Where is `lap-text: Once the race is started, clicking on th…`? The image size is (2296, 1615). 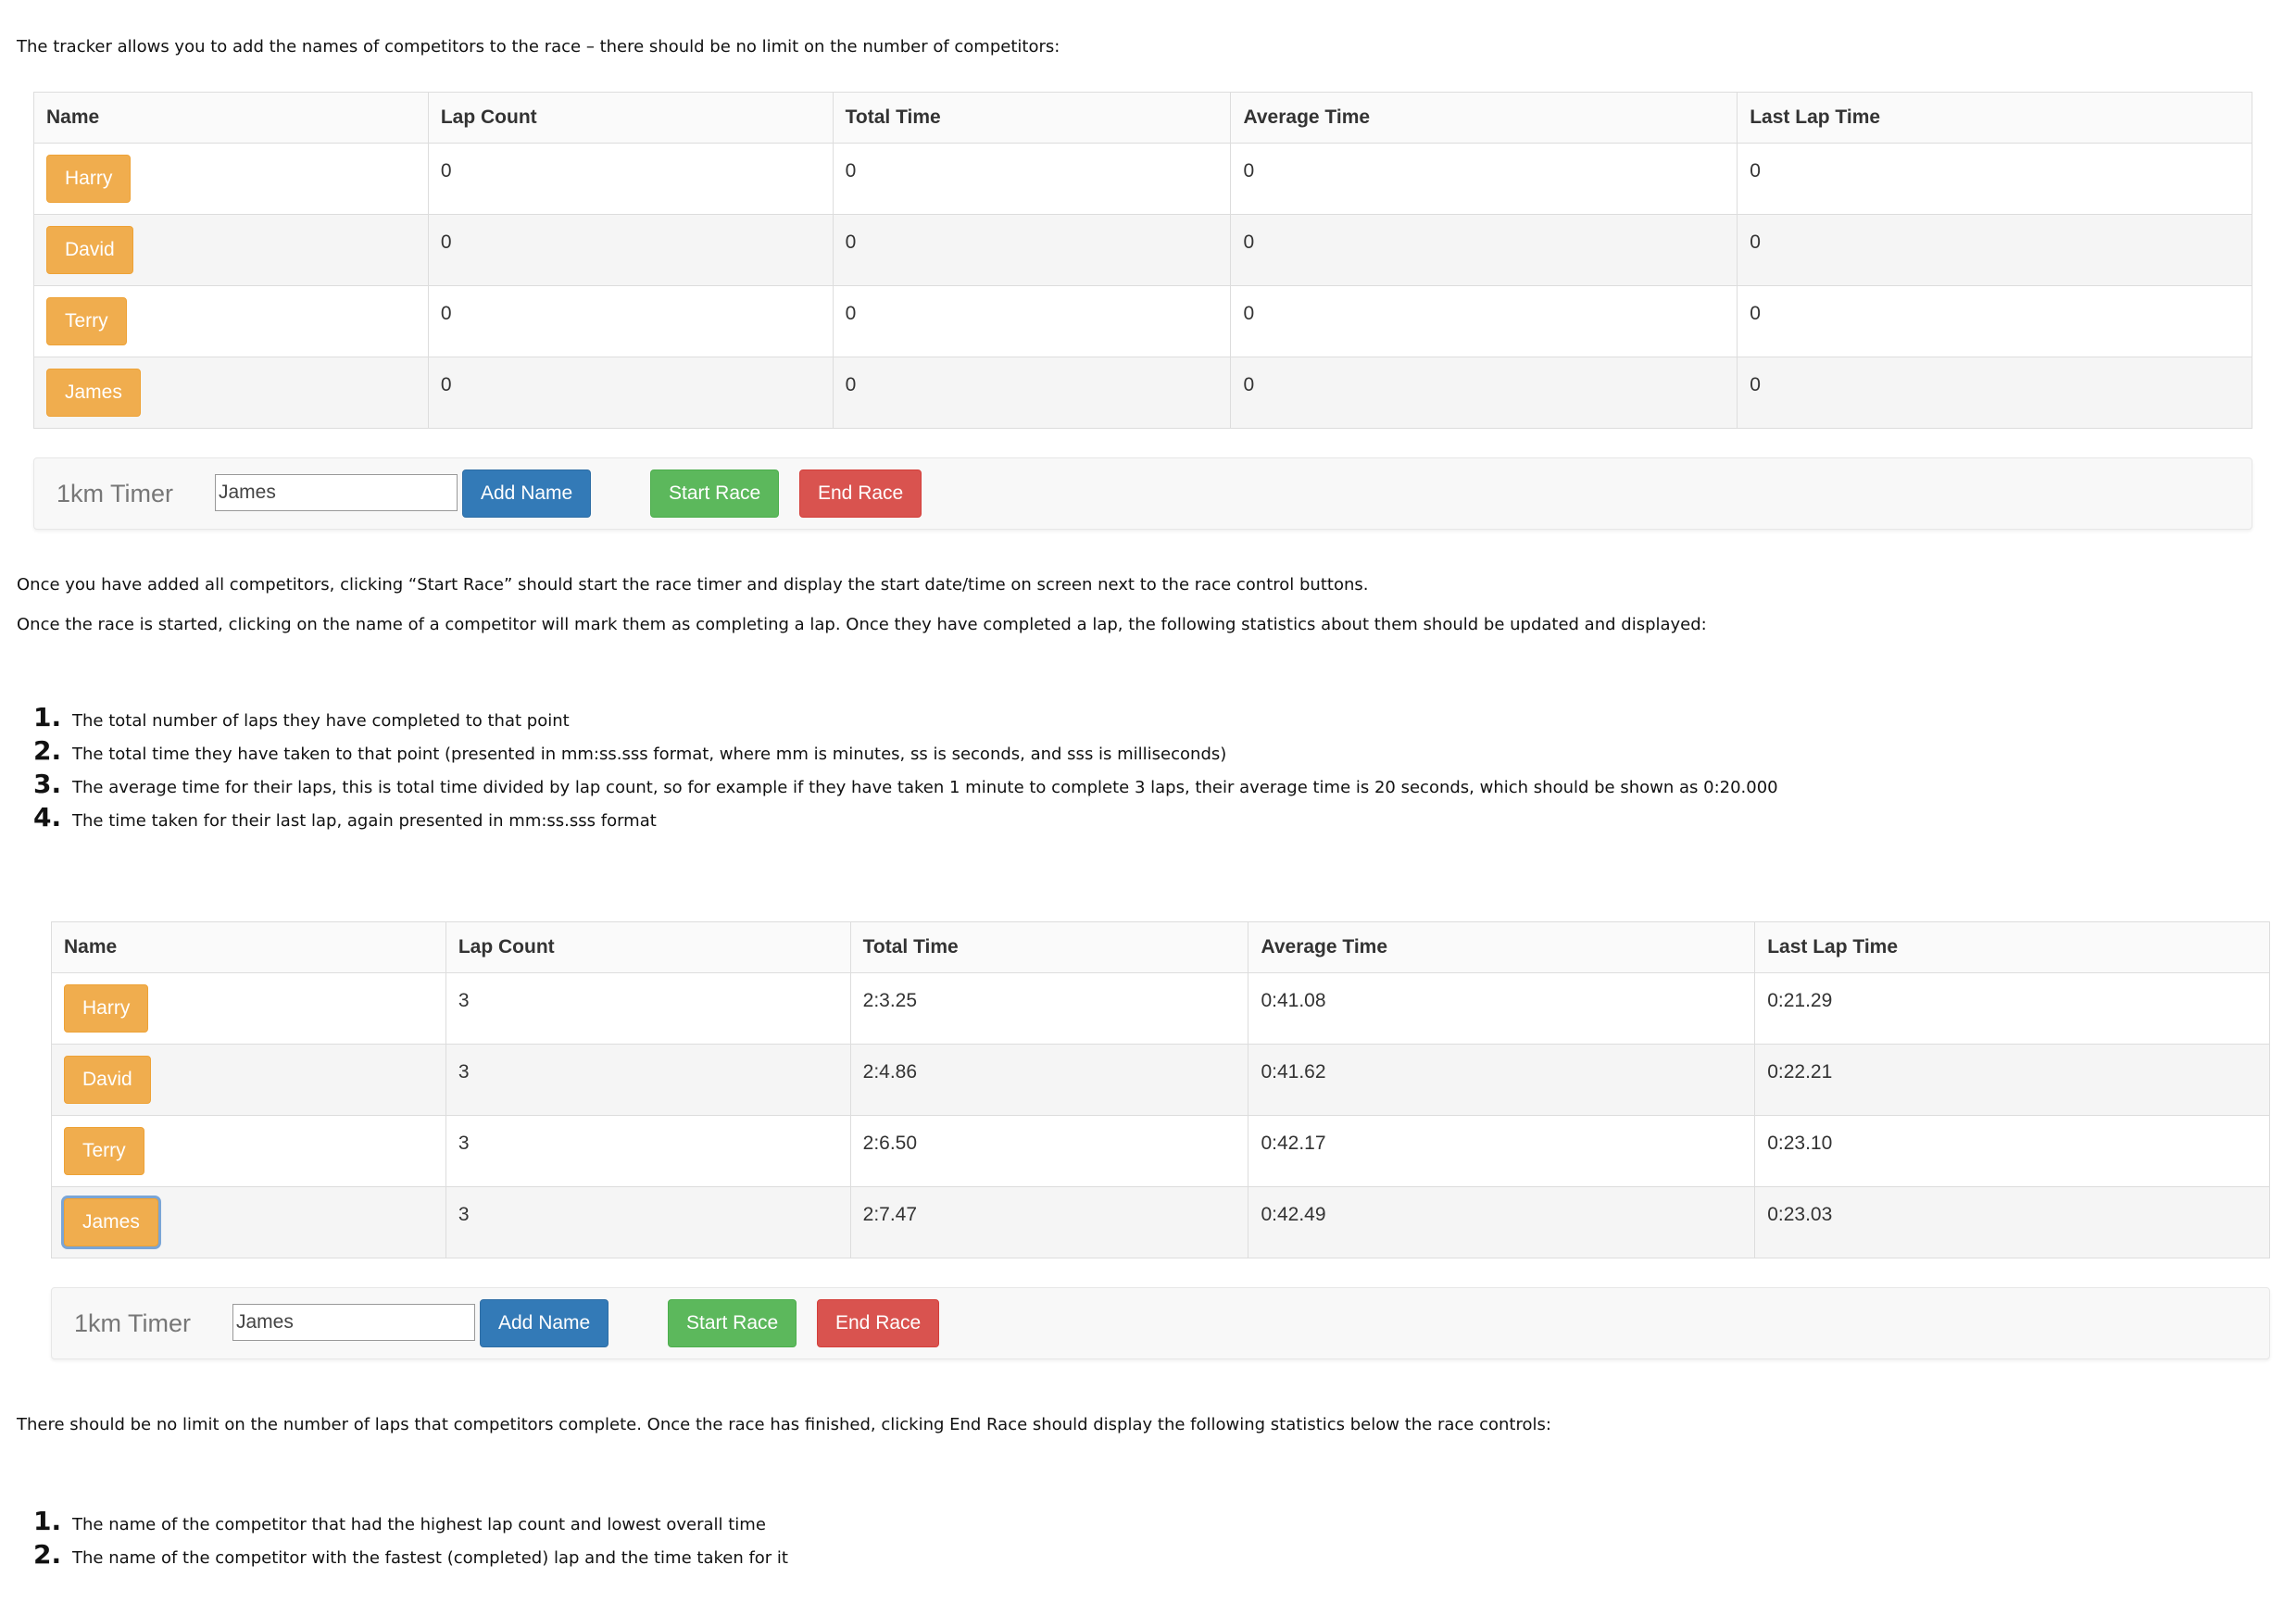 lap-text: Once the race is started, clicking on th… is located at coordinates (862, 624).